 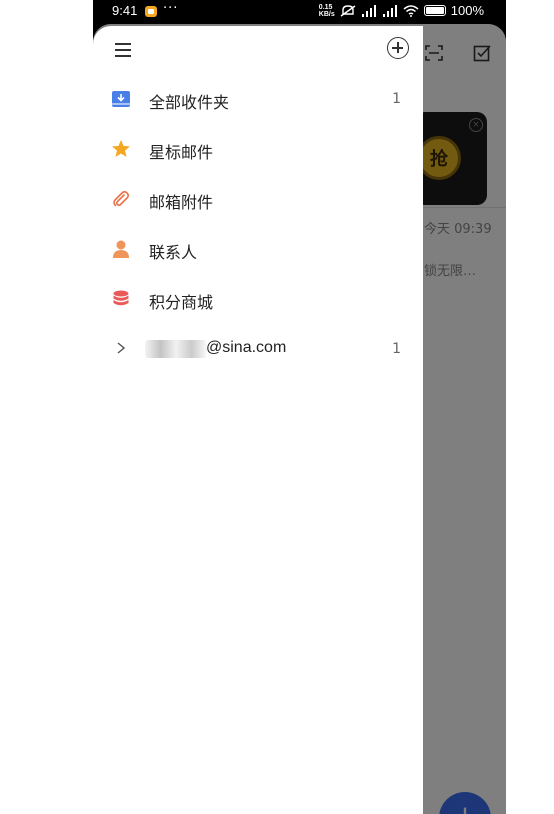 What do you see at coordinates (411, 10) in the screenshot?
I see `wifi-icon` at bounding box center [411, 10].